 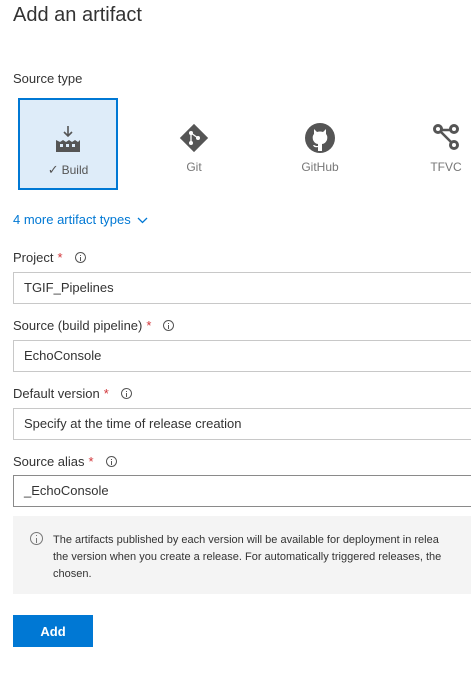 I want to click on project-select: TGIF_Pipelines, so click(x=242, y=288).